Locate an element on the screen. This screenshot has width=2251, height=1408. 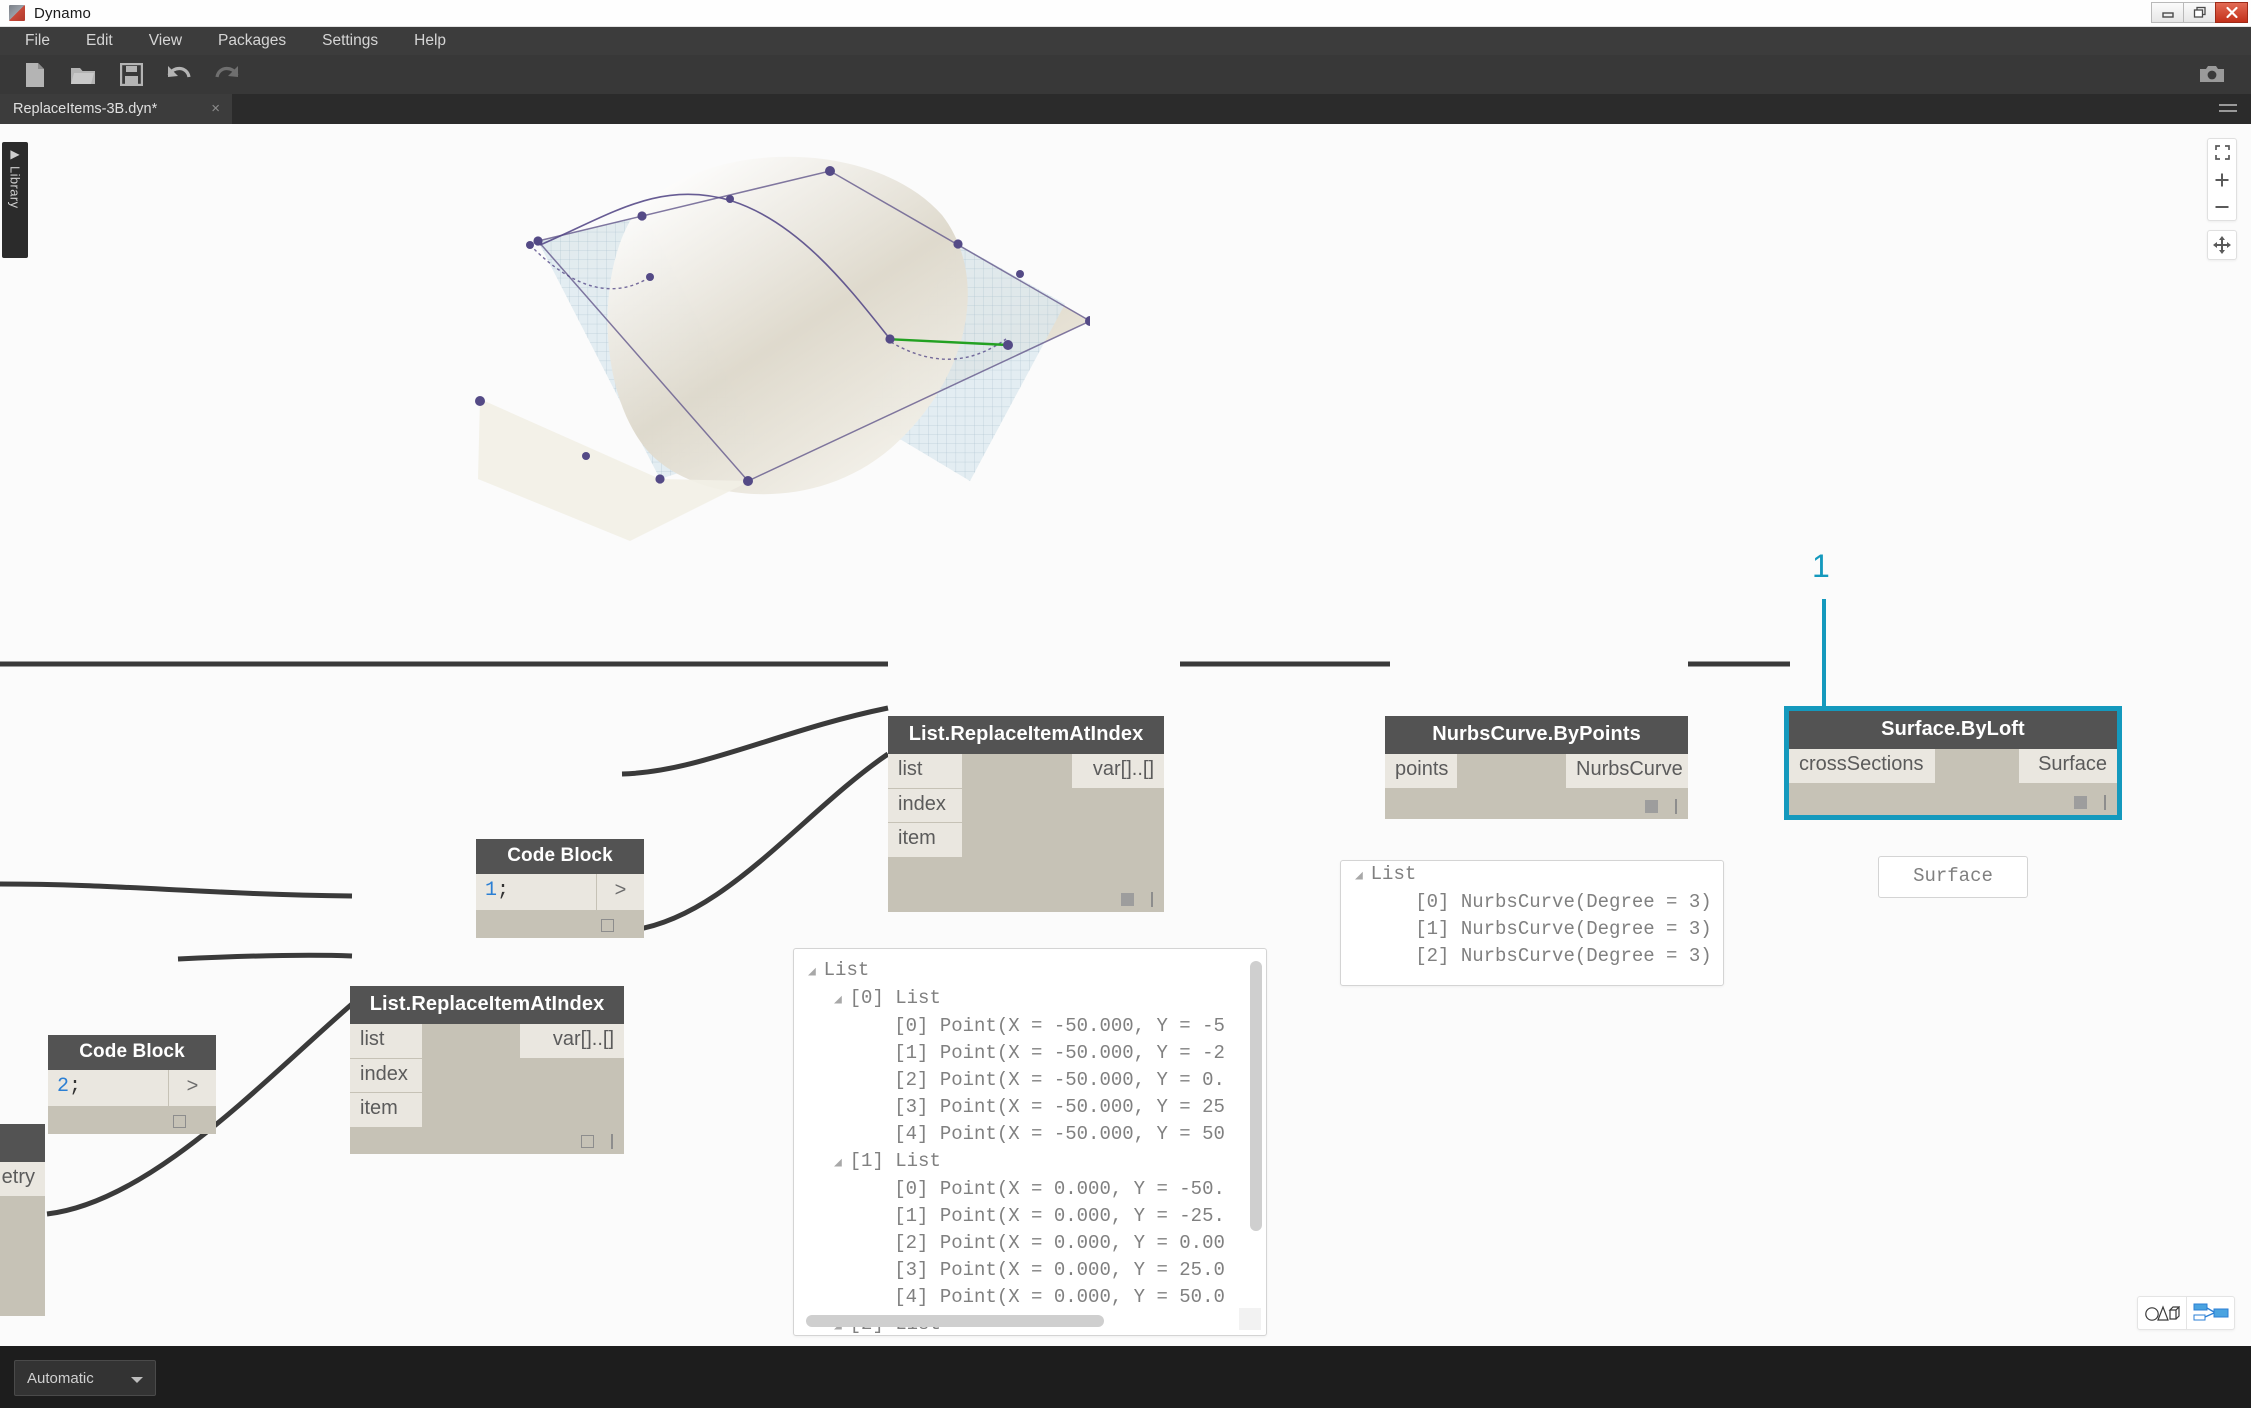
menu-bar: File Edit View Packages Settings Help is located at coordinates (1125, 41).